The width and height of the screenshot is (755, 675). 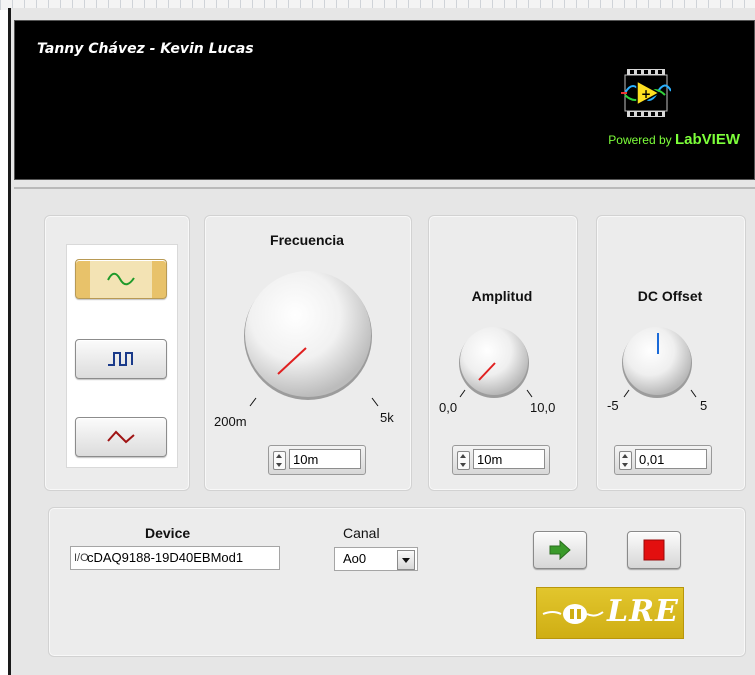 I want to click on triangle-wave-button, so click(x=121, y=437).